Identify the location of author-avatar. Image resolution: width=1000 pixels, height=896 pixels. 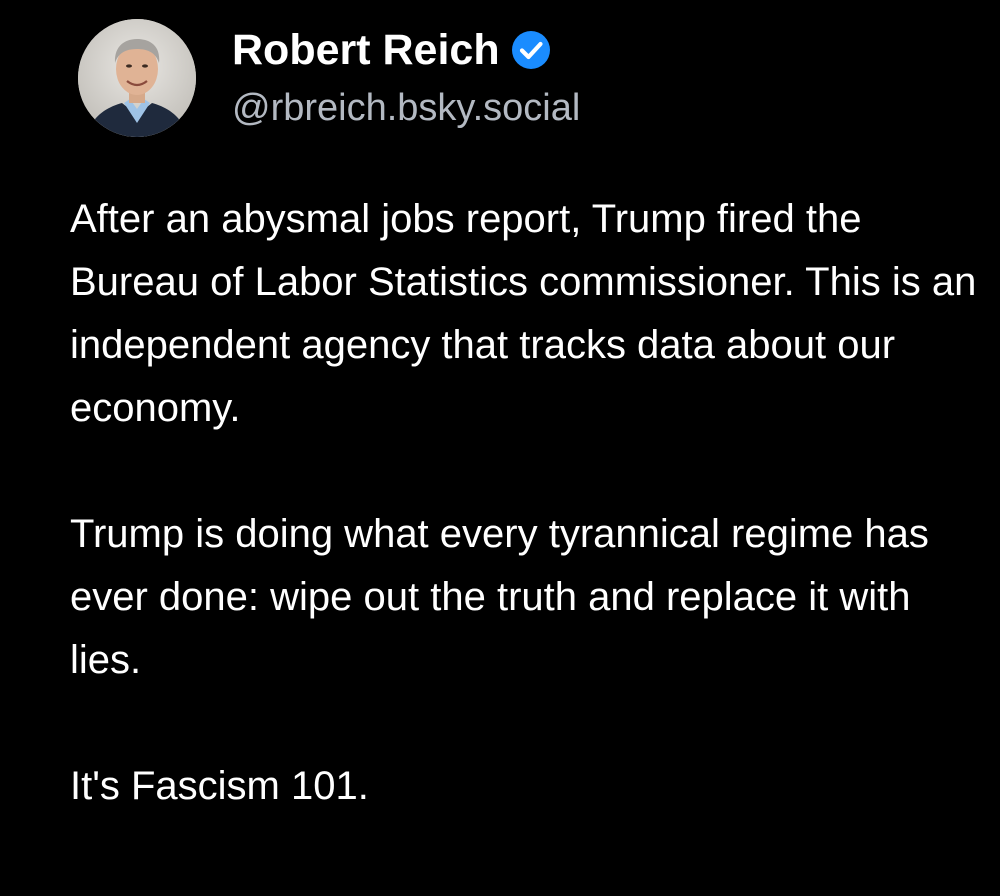
(137, 78).